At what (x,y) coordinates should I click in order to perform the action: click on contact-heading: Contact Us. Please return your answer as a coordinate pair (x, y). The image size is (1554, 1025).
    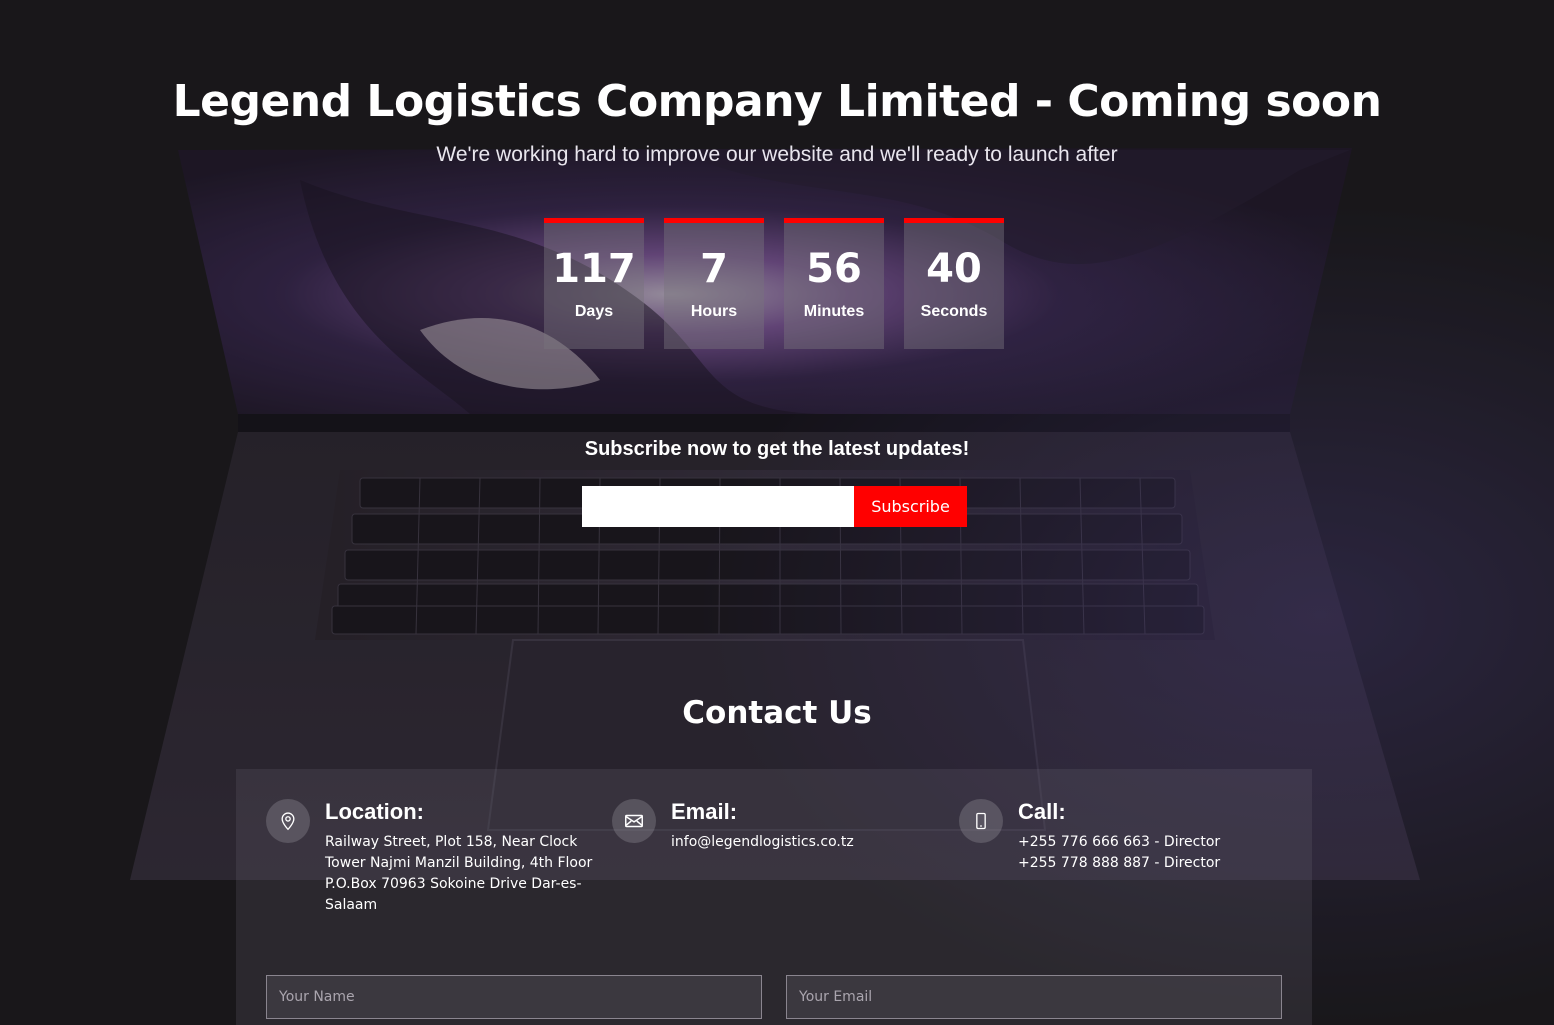
    Looking at the image, I should click on (777, 713).